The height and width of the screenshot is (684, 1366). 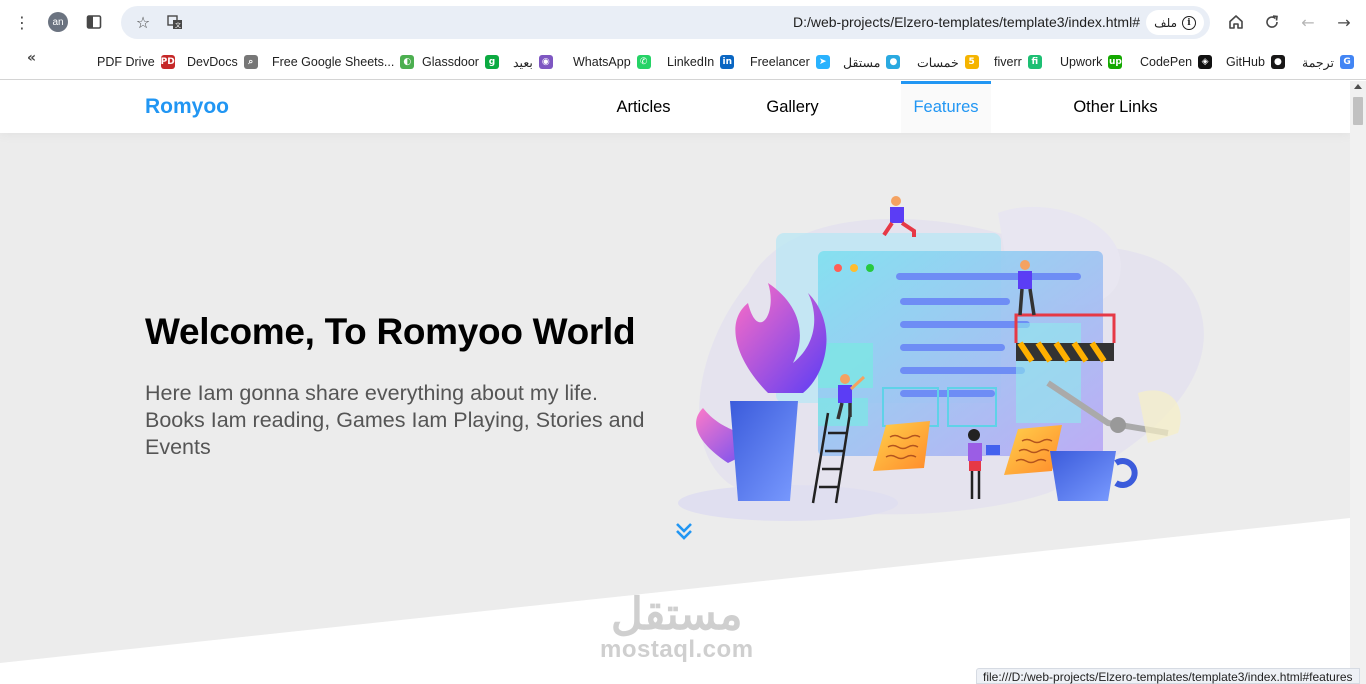 I want to click on bookmark-label: GitHub, so click(x=1245, y=62).